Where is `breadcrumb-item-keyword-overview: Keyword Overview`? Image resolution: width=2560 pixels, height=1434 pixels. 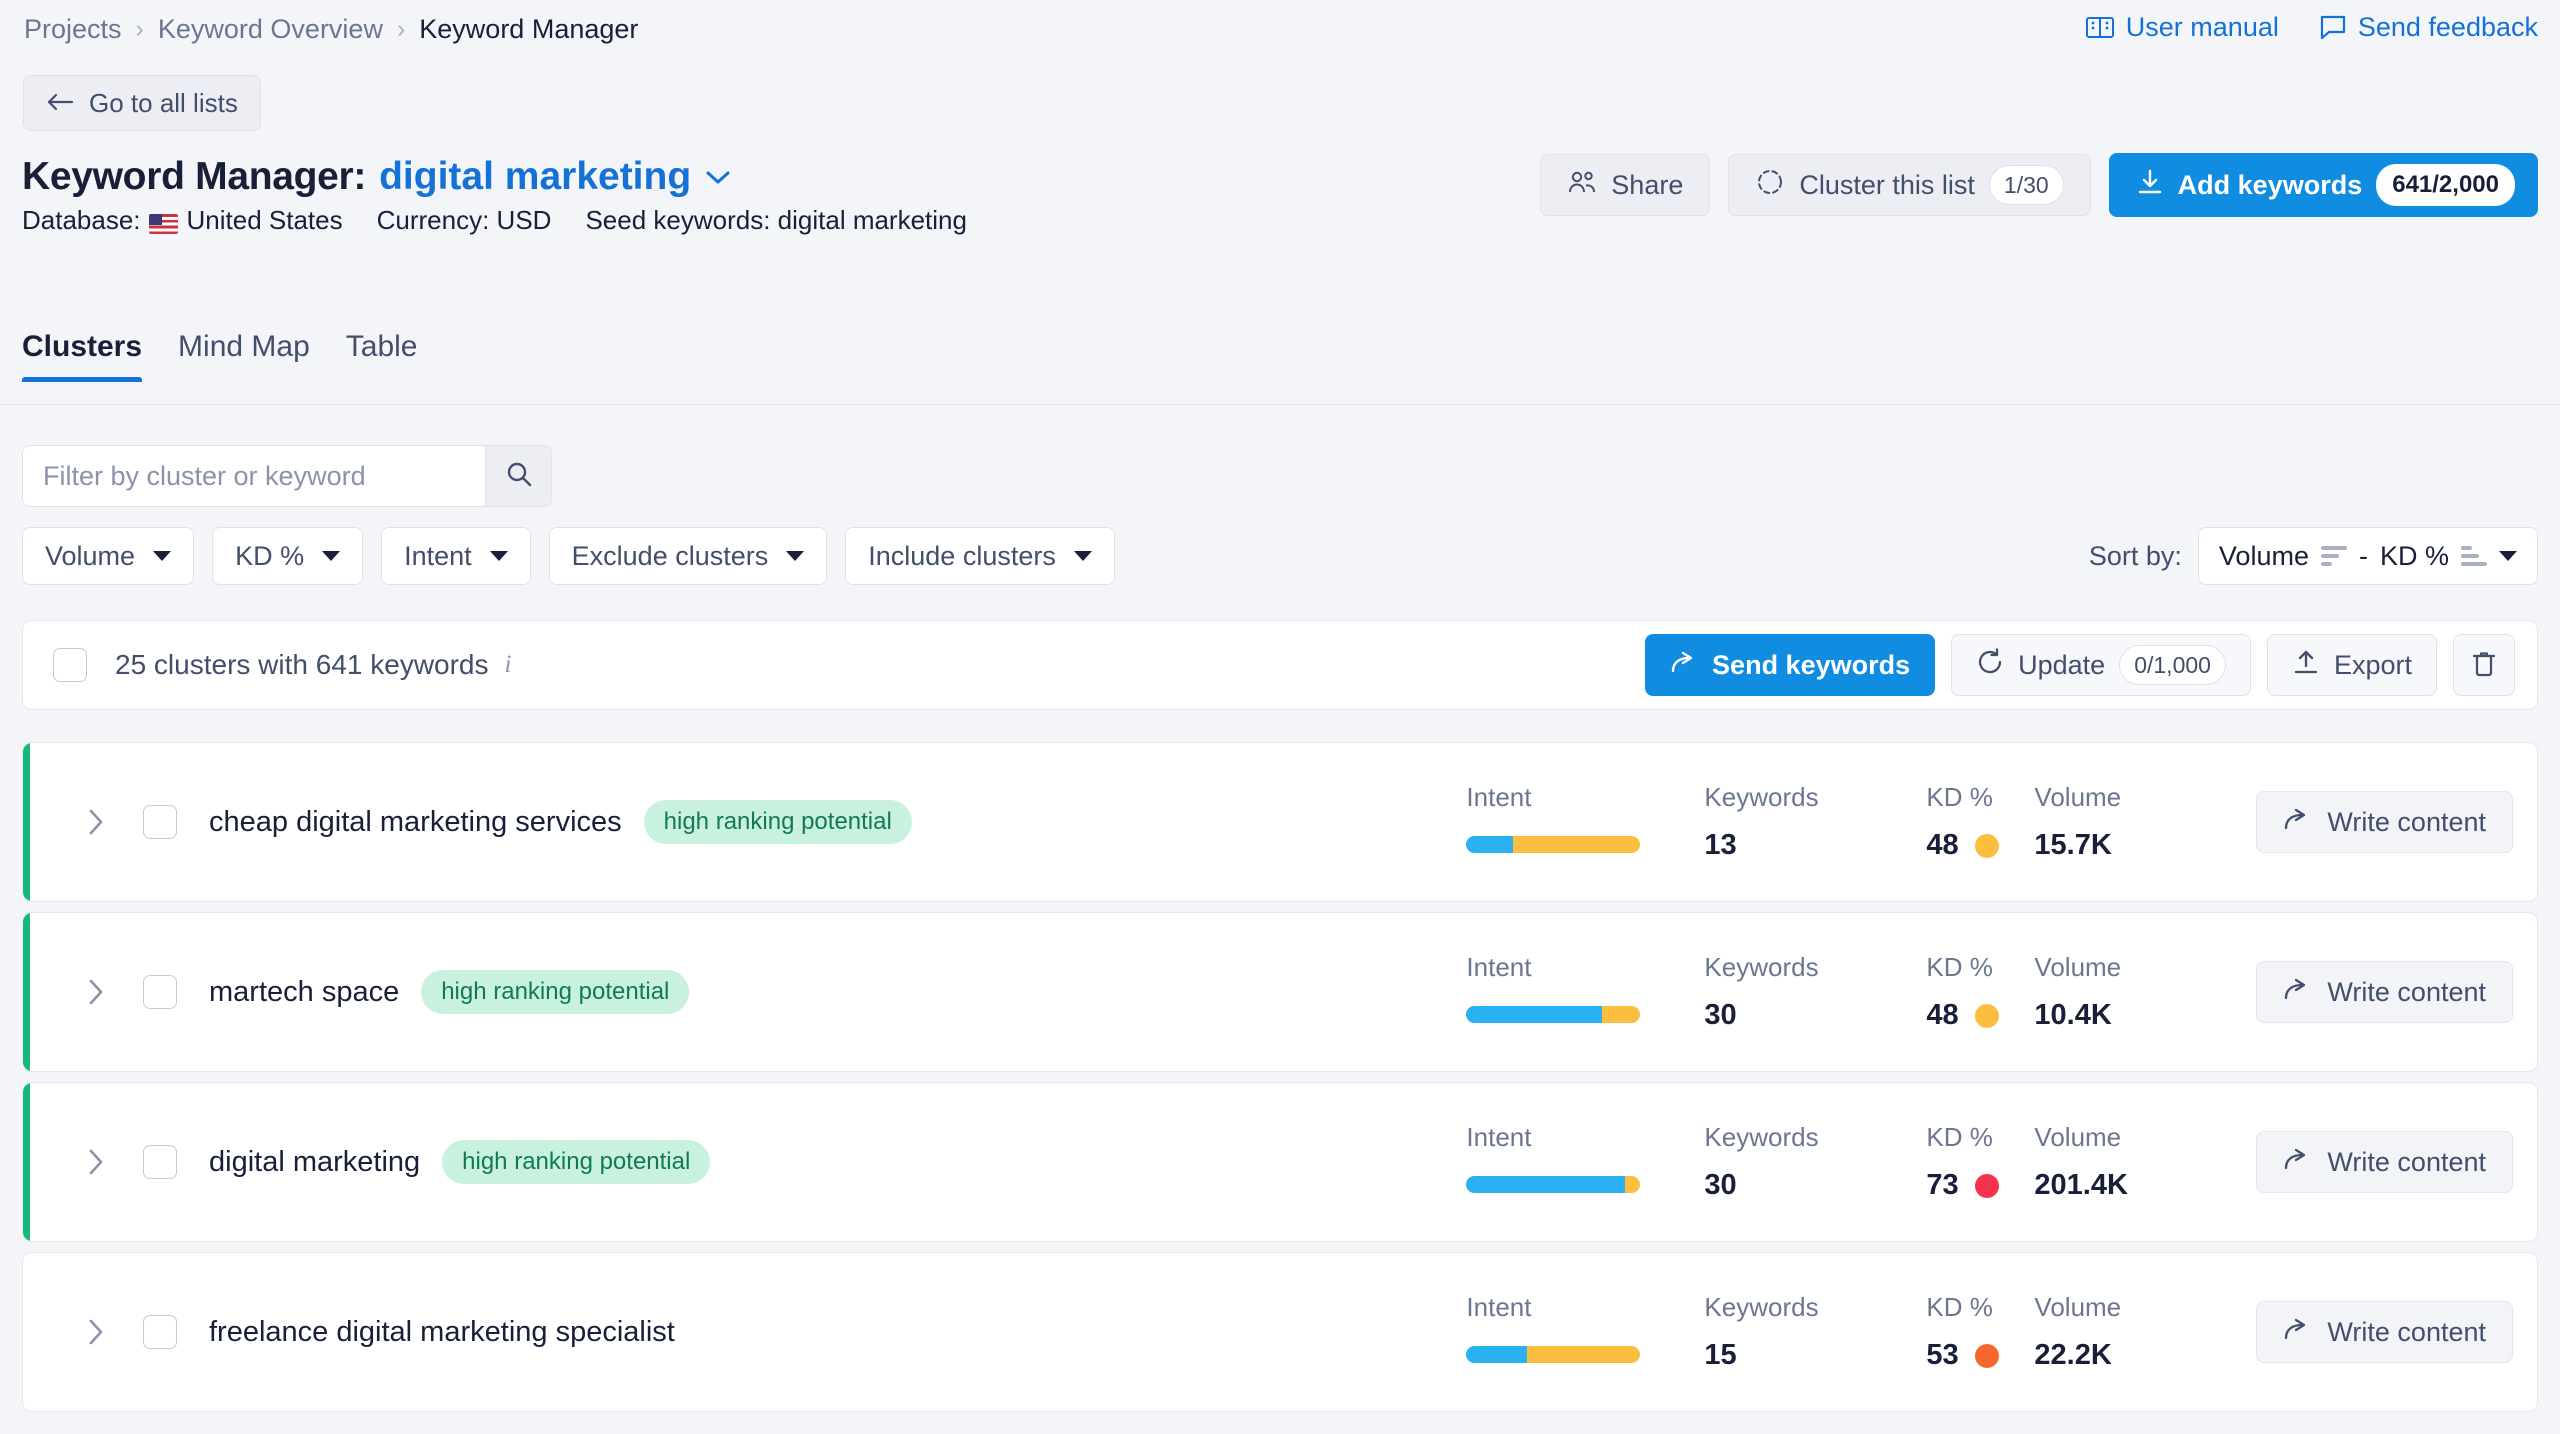
breadcrumb-item-keyword-overview: Keyword Overview is located at coordinates (270, 29).